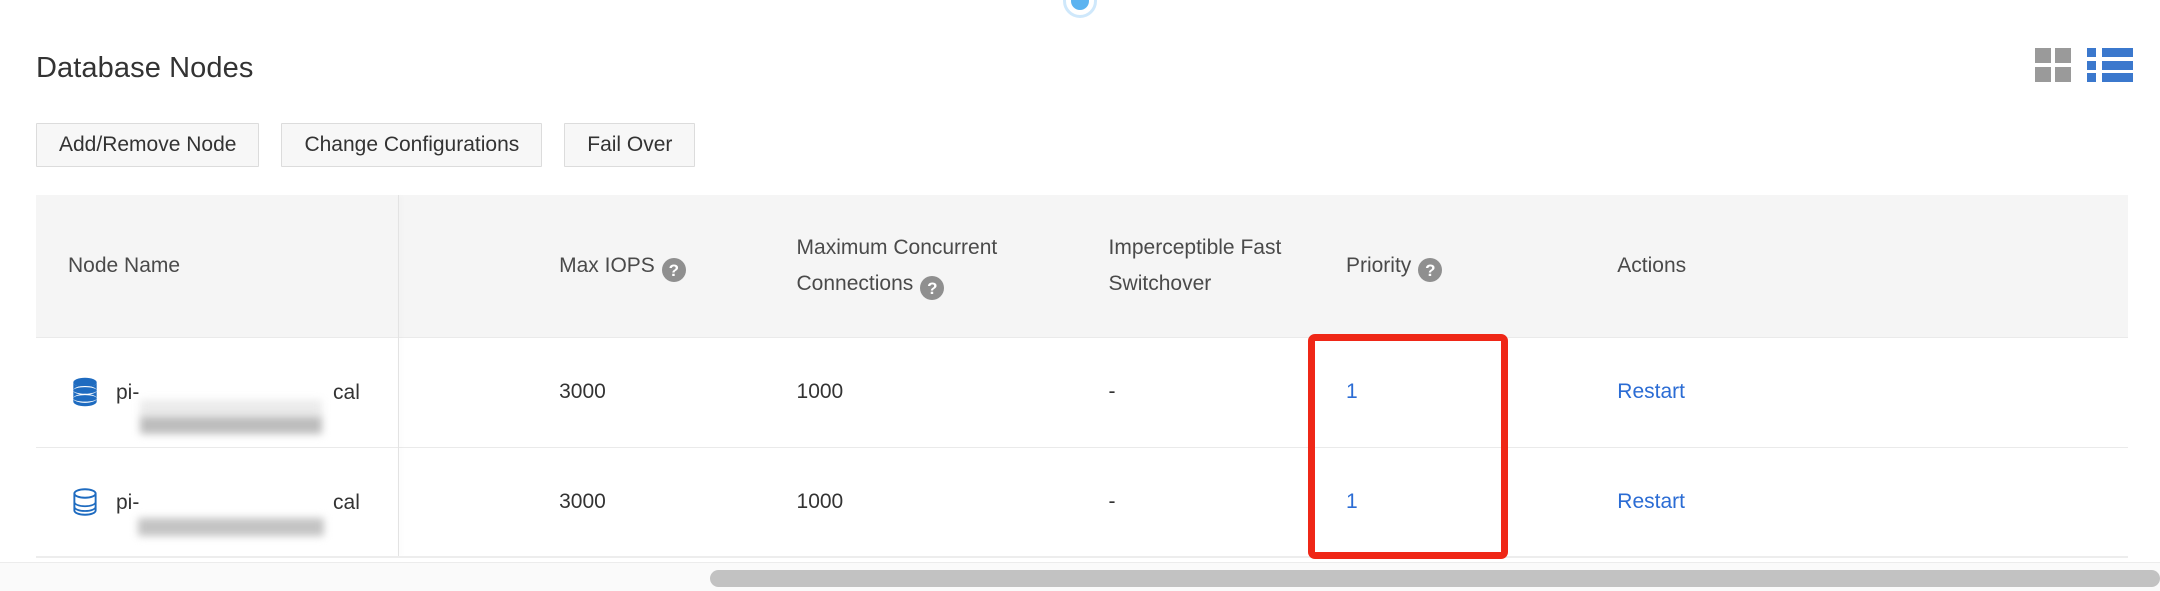  Describe the element at coordinates (1195, 266) in the screenshot. I see `column-header-fast-switchover: Imperceptible Fast Switchover` at that location.